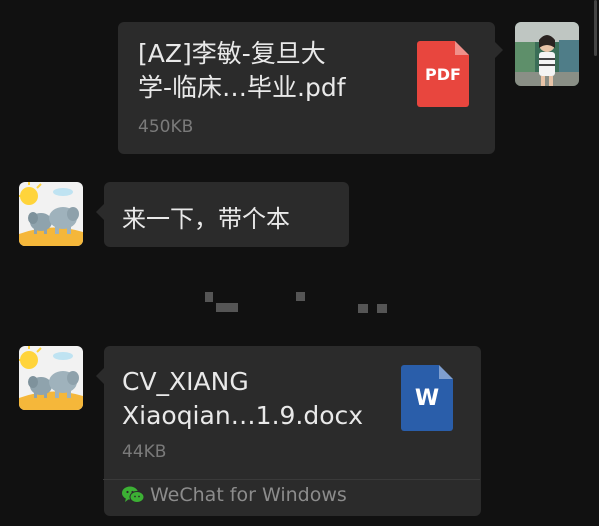 The image size is (599, 526). I want to click on wechat-icon, so click(133, 495).